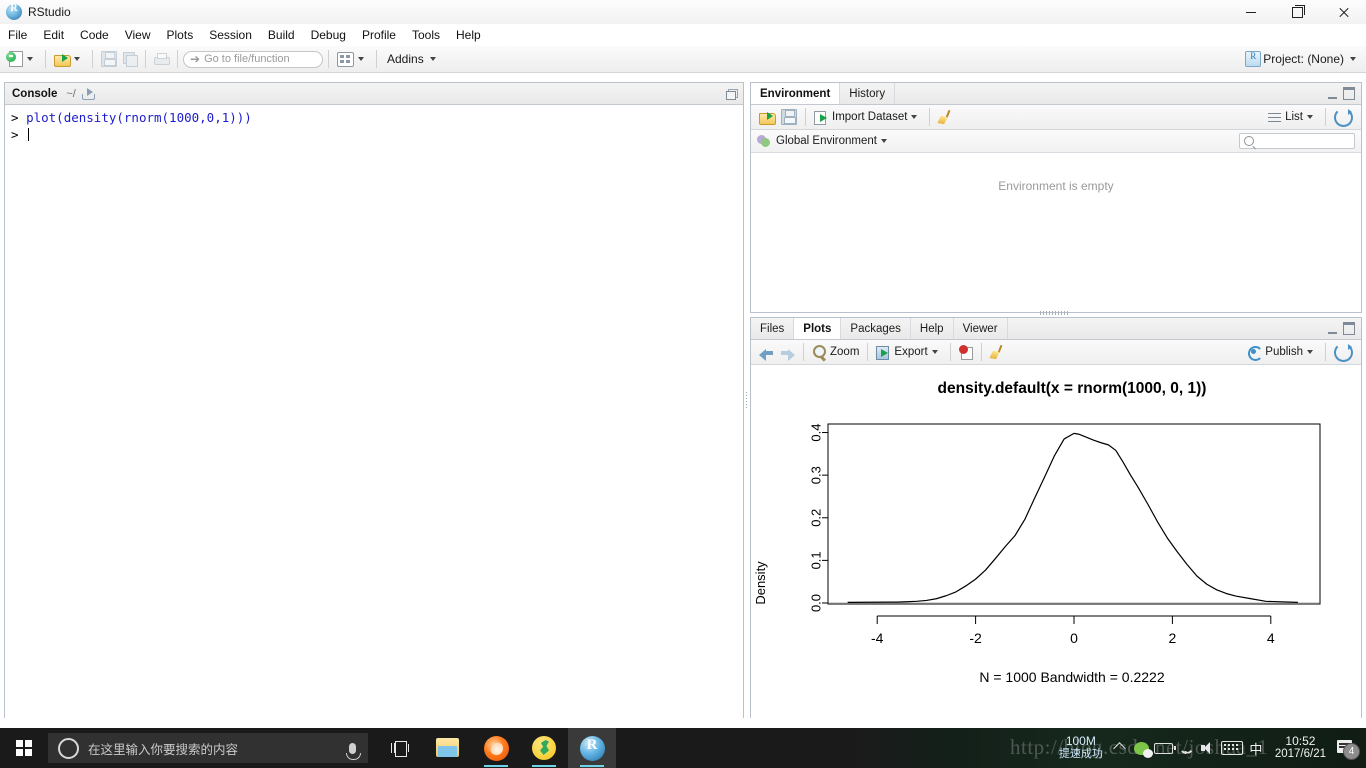  I want to click on plots-refresh-button, so click(1343, 352).